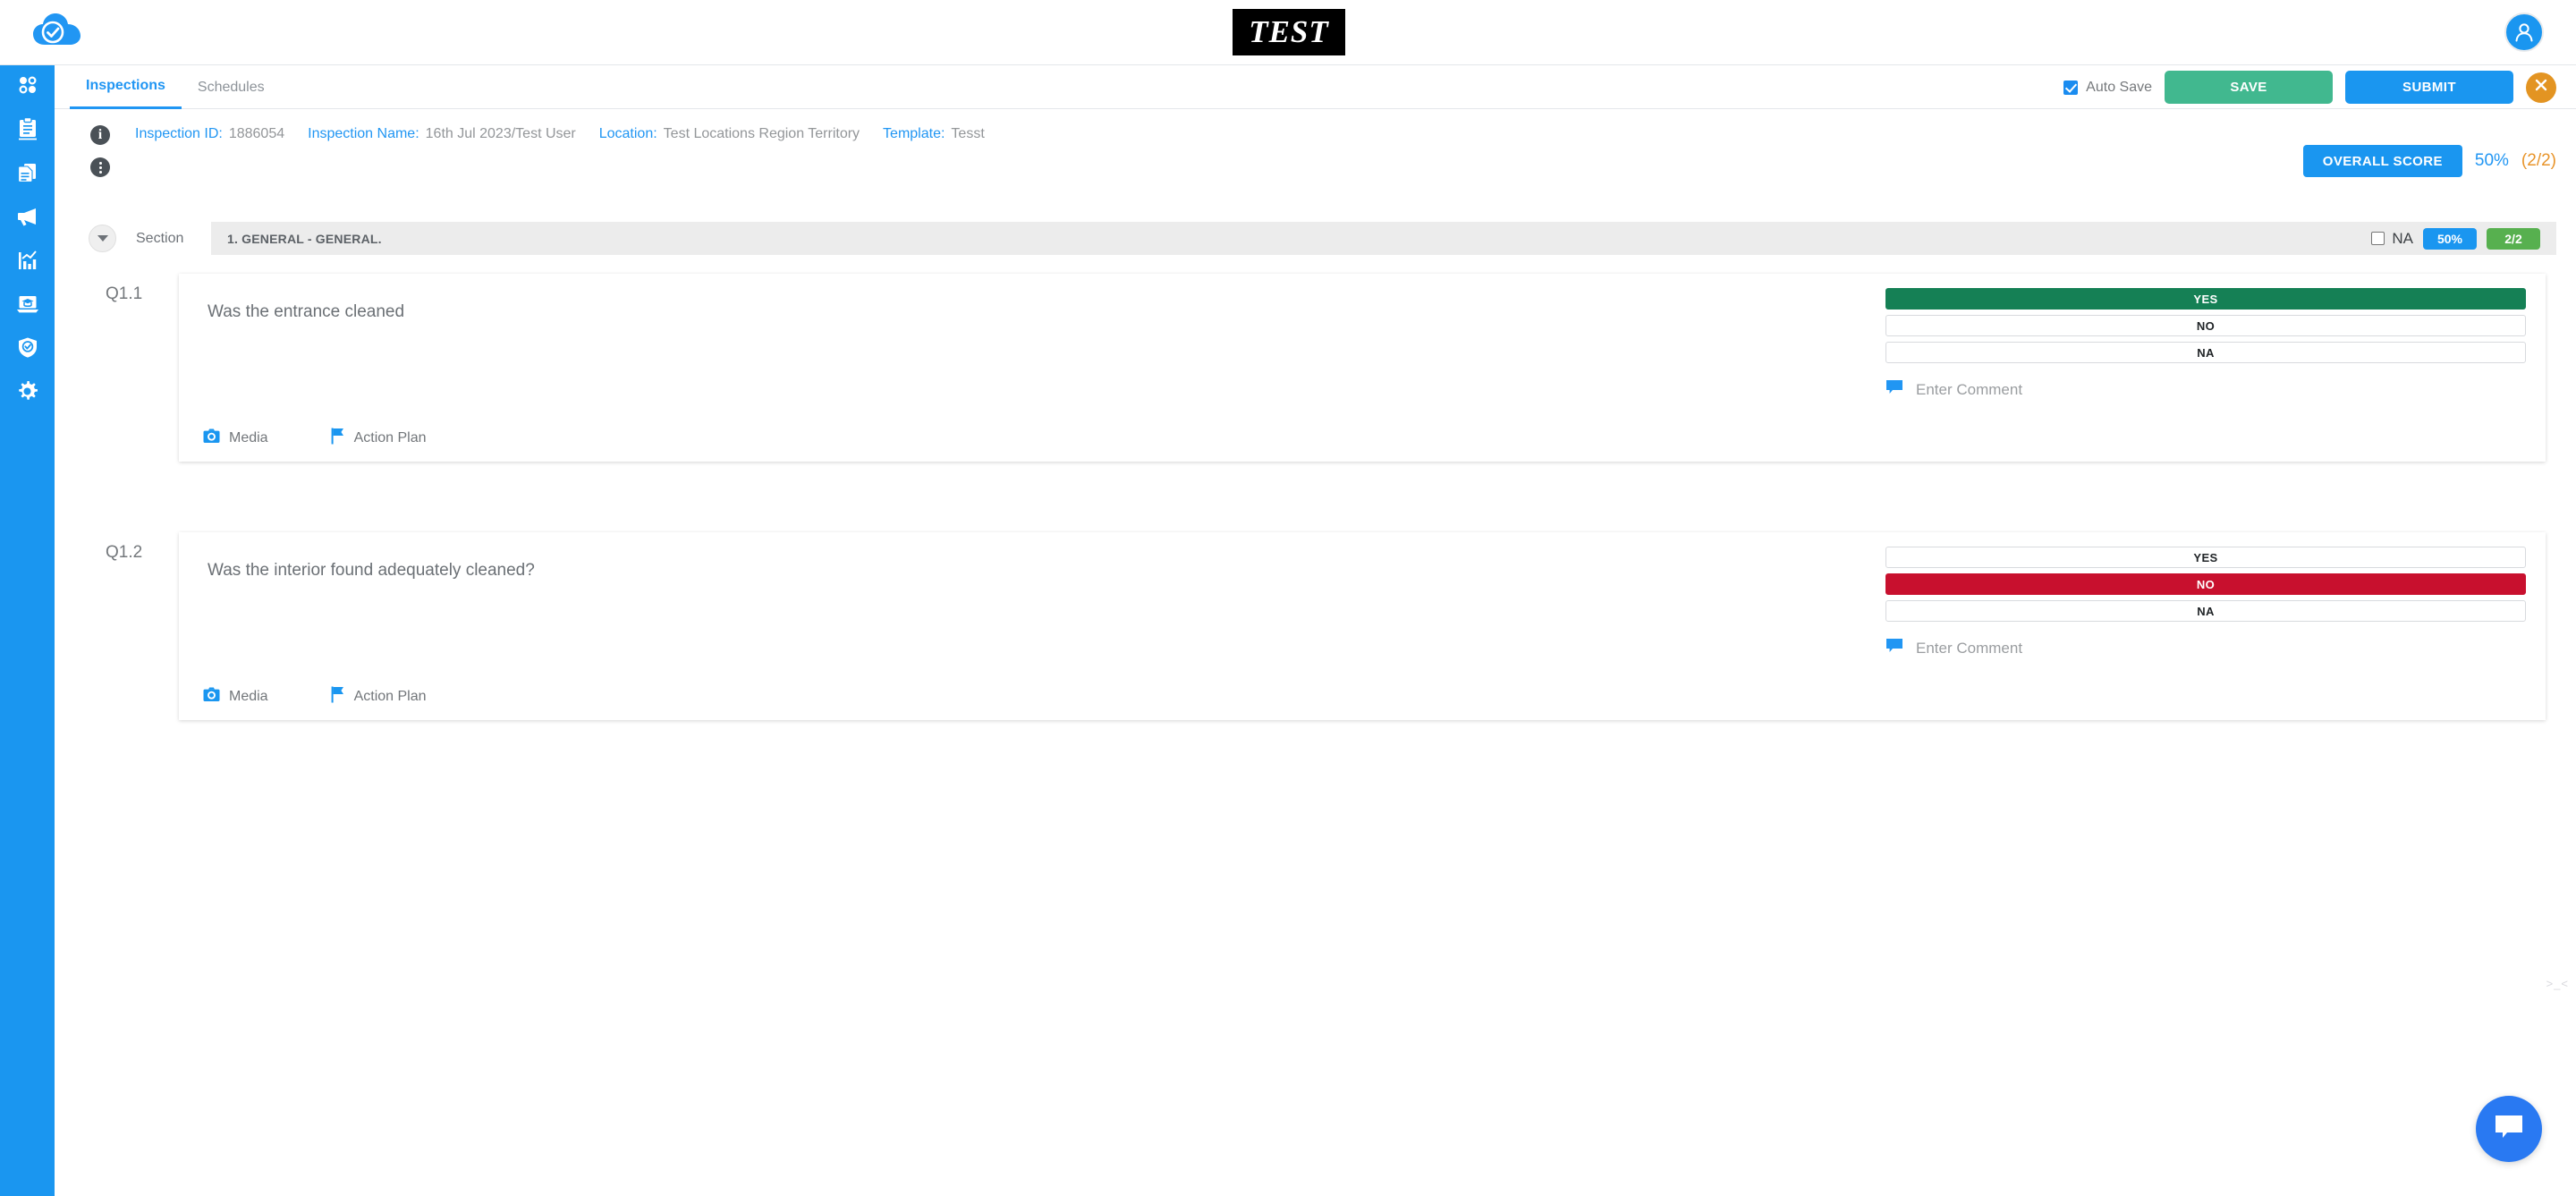 The height and width of the screenshot is (1196, 2576). I want to click on documents-icon, so click(27, 174).